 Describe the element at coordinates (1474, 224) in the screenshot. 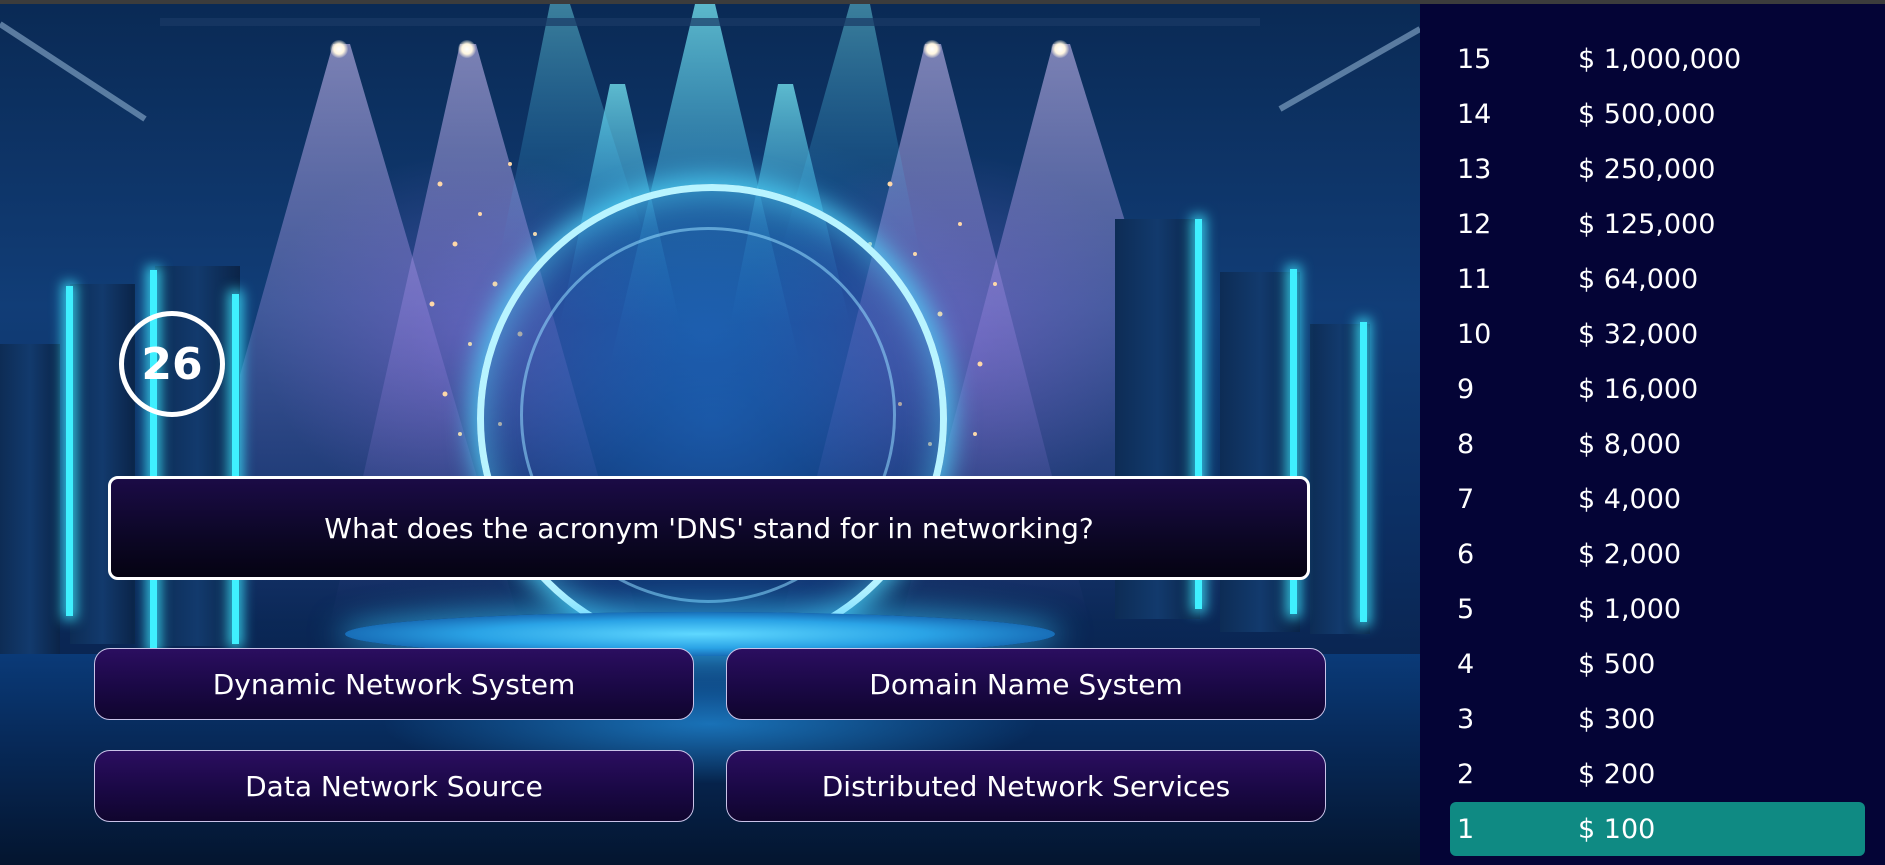

I see `ladder-level: 12` at that location.